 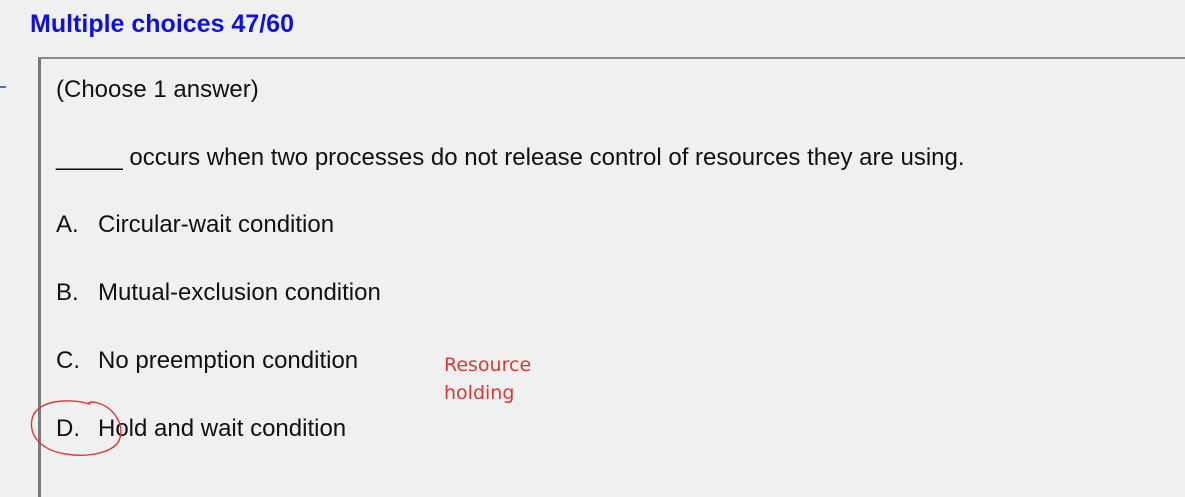 I want to click on question-counter-title: Multiple choices 47/60, so click(x=162, y=24).